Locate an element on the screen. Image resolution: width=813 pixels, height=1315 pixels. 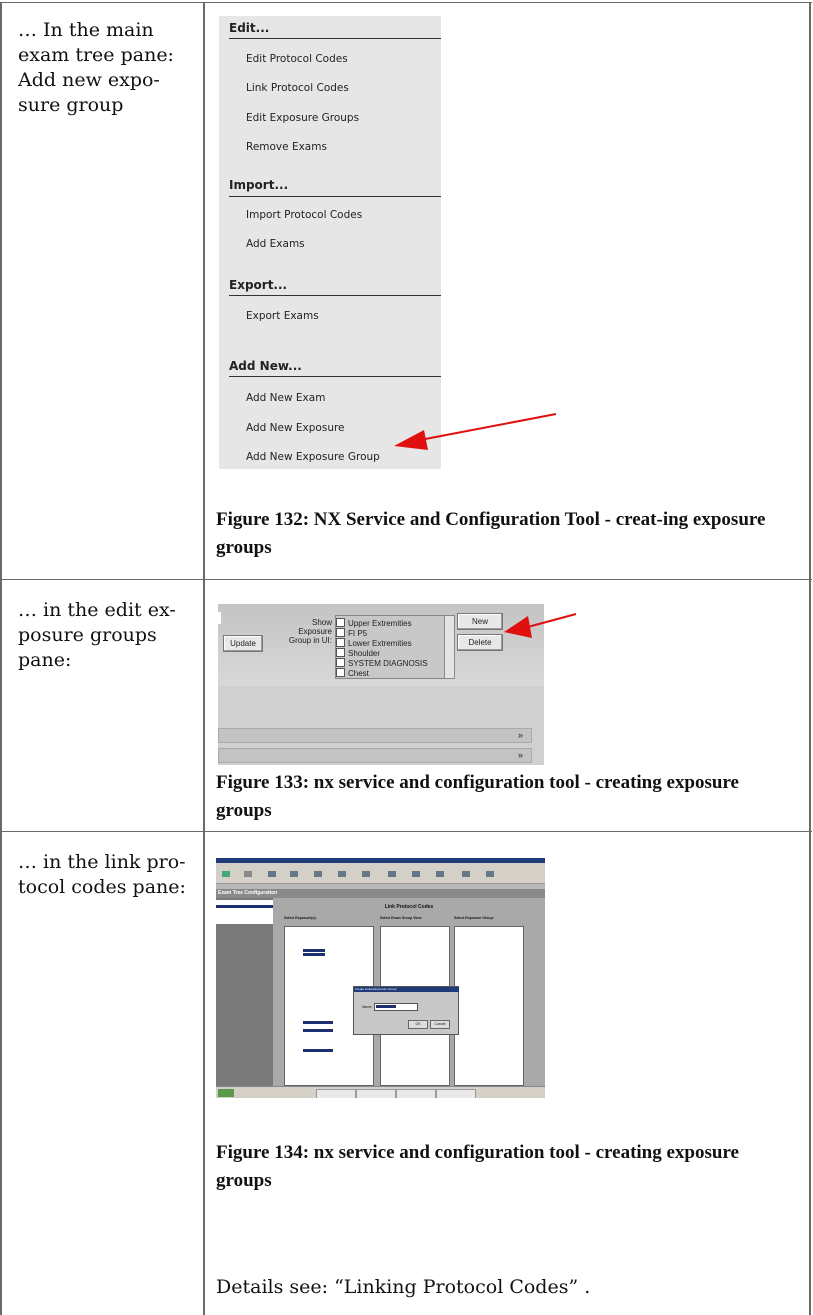
delete-button: Delete is located at coordinates (480, 642).